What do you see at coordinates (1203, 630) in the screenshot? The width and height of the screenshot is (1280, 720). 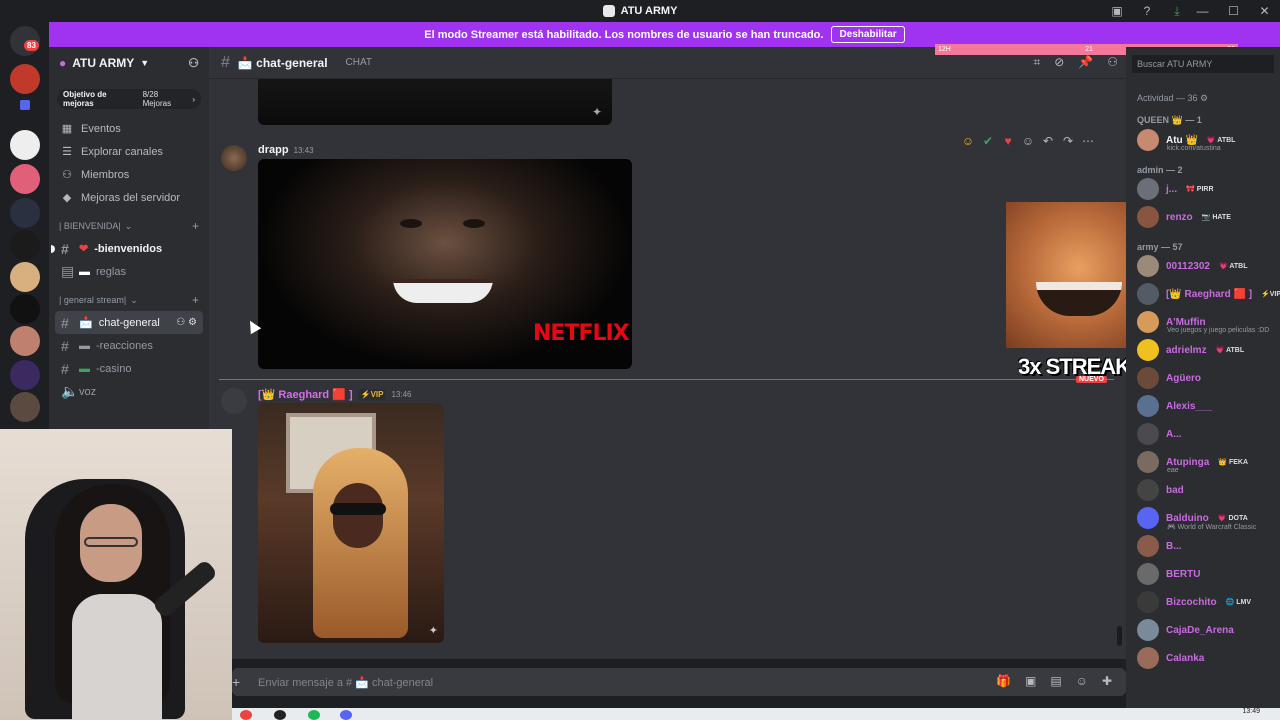 I see `member-item: CajaDe_Arena` at bounding box center [1203, 630].